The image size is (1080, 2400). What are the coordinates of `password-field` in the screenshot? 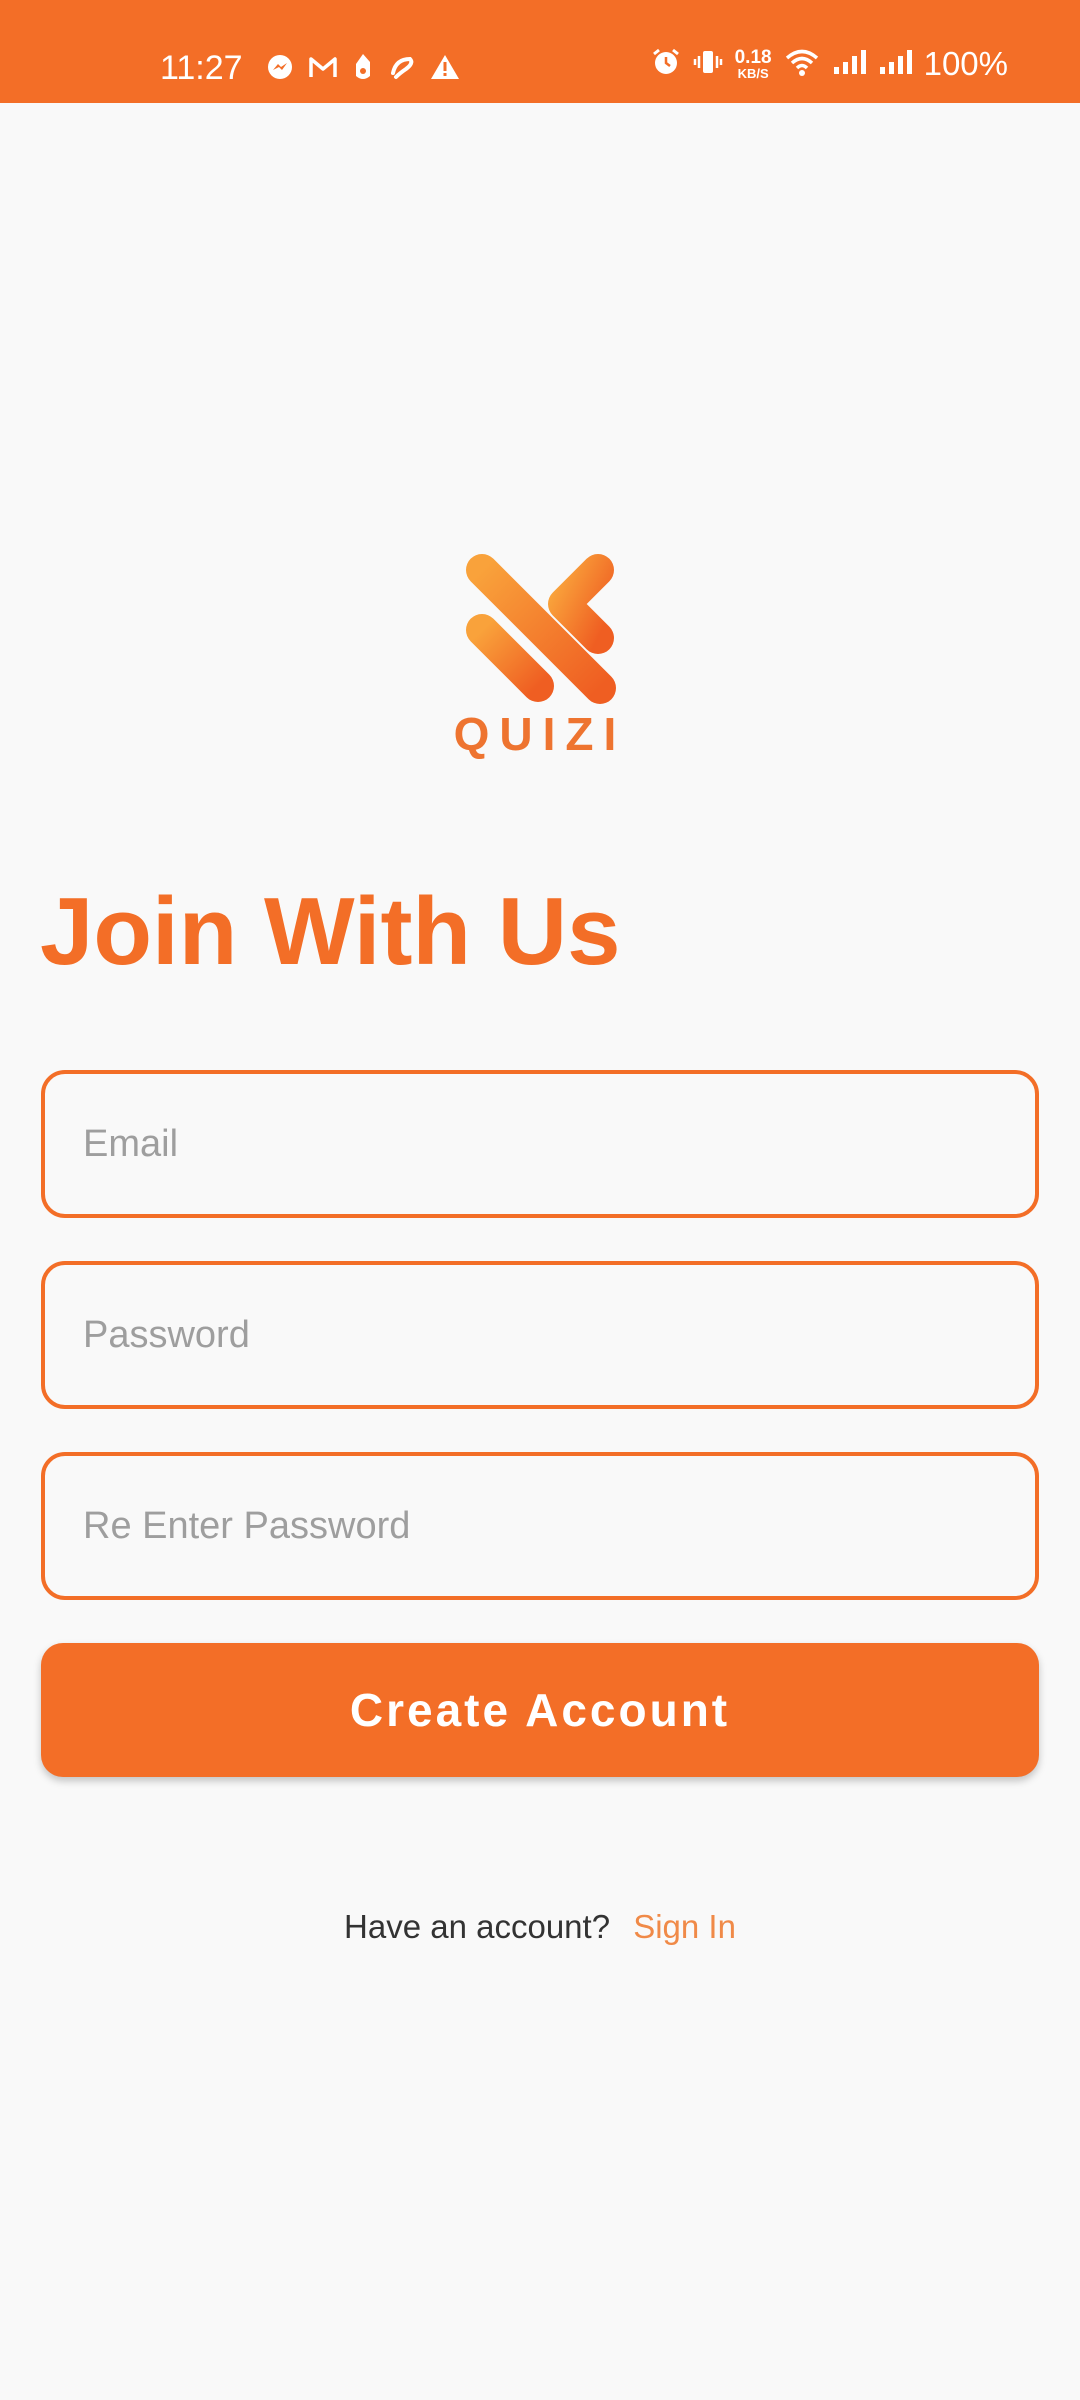 It's located at (540, 1335).